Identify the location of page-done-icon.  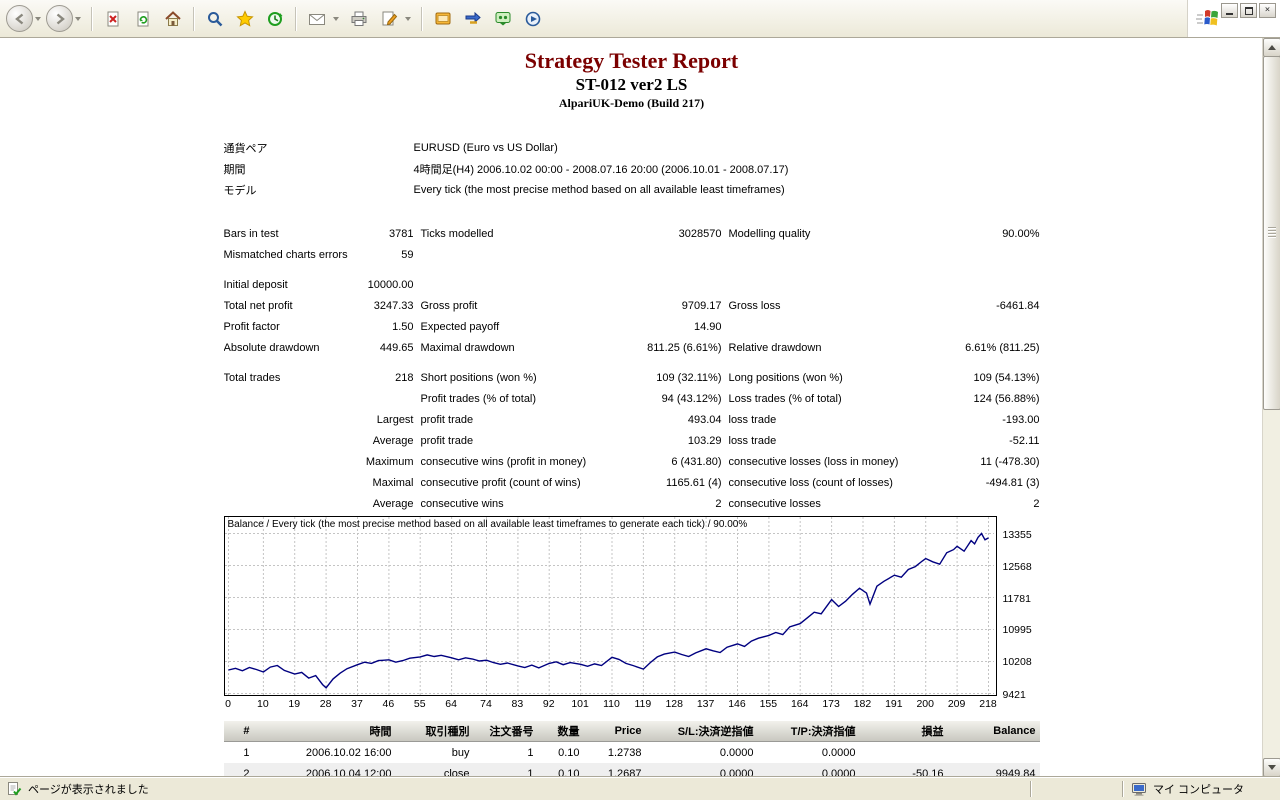
(14, 789).